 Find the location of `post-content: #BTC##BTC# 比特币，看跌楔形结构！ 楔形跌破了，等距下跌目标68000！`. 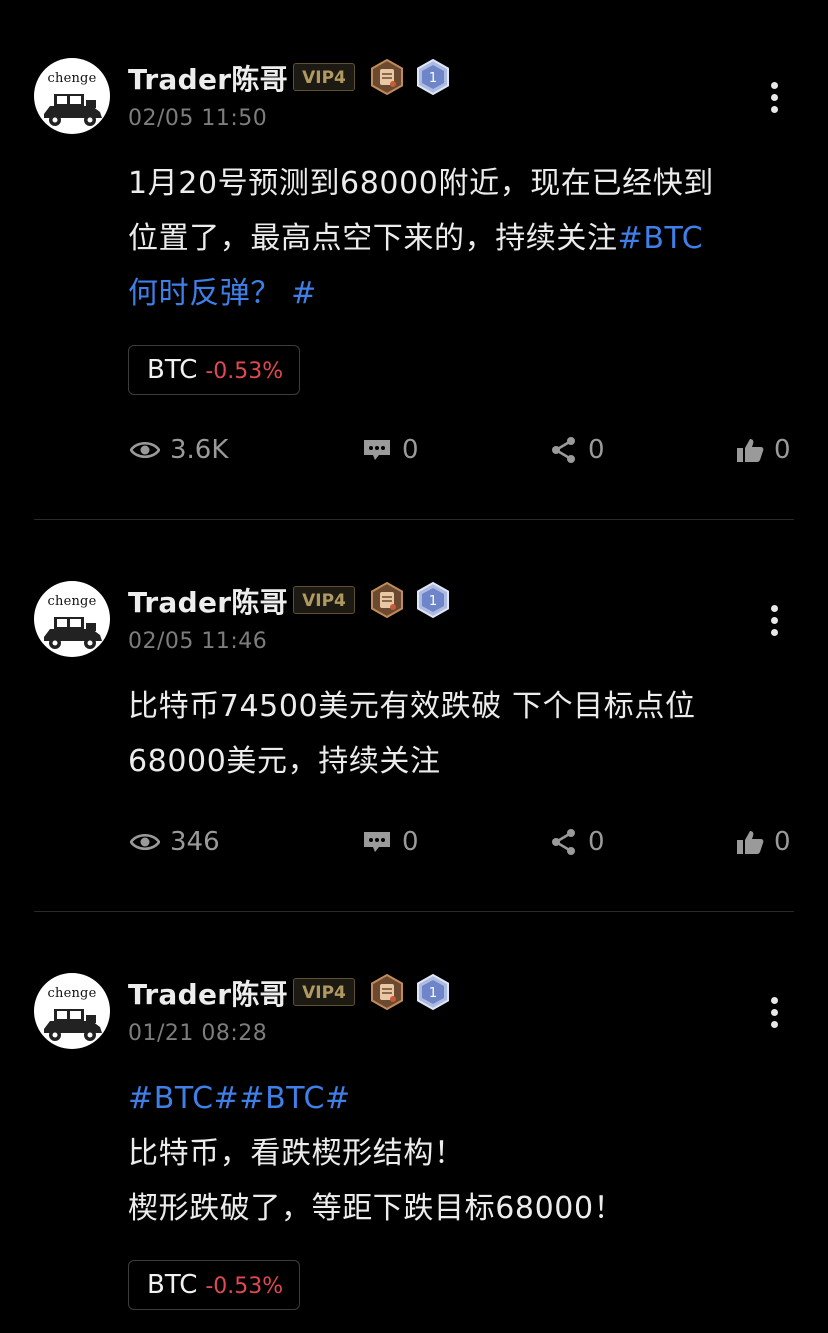

post-content: #BTC##BTC# 比特币，看跌楔形结构！ 楔形跌破了，等距下跌目标68000！ is located at coordinates (458, 1153).